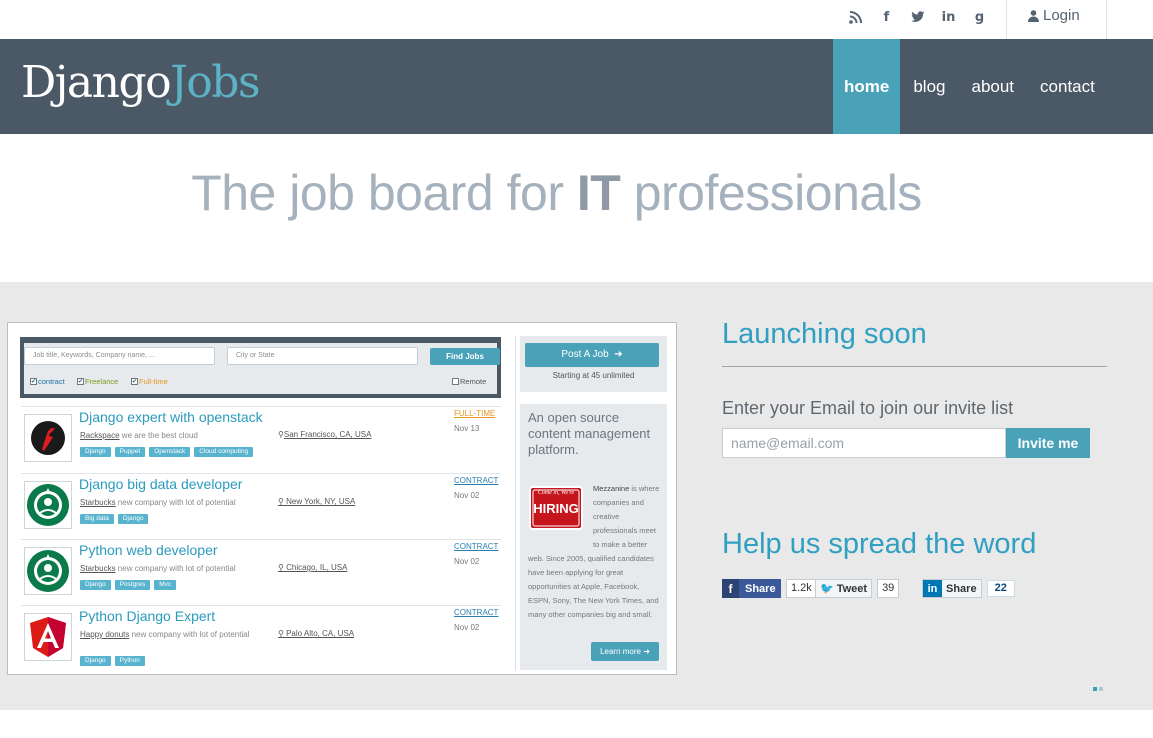 The image size is (1153, 738). What do you see at coordinates (473, 381) in the screenshot?
I see `filter-label: Remote` at bounding box center [473, 381].